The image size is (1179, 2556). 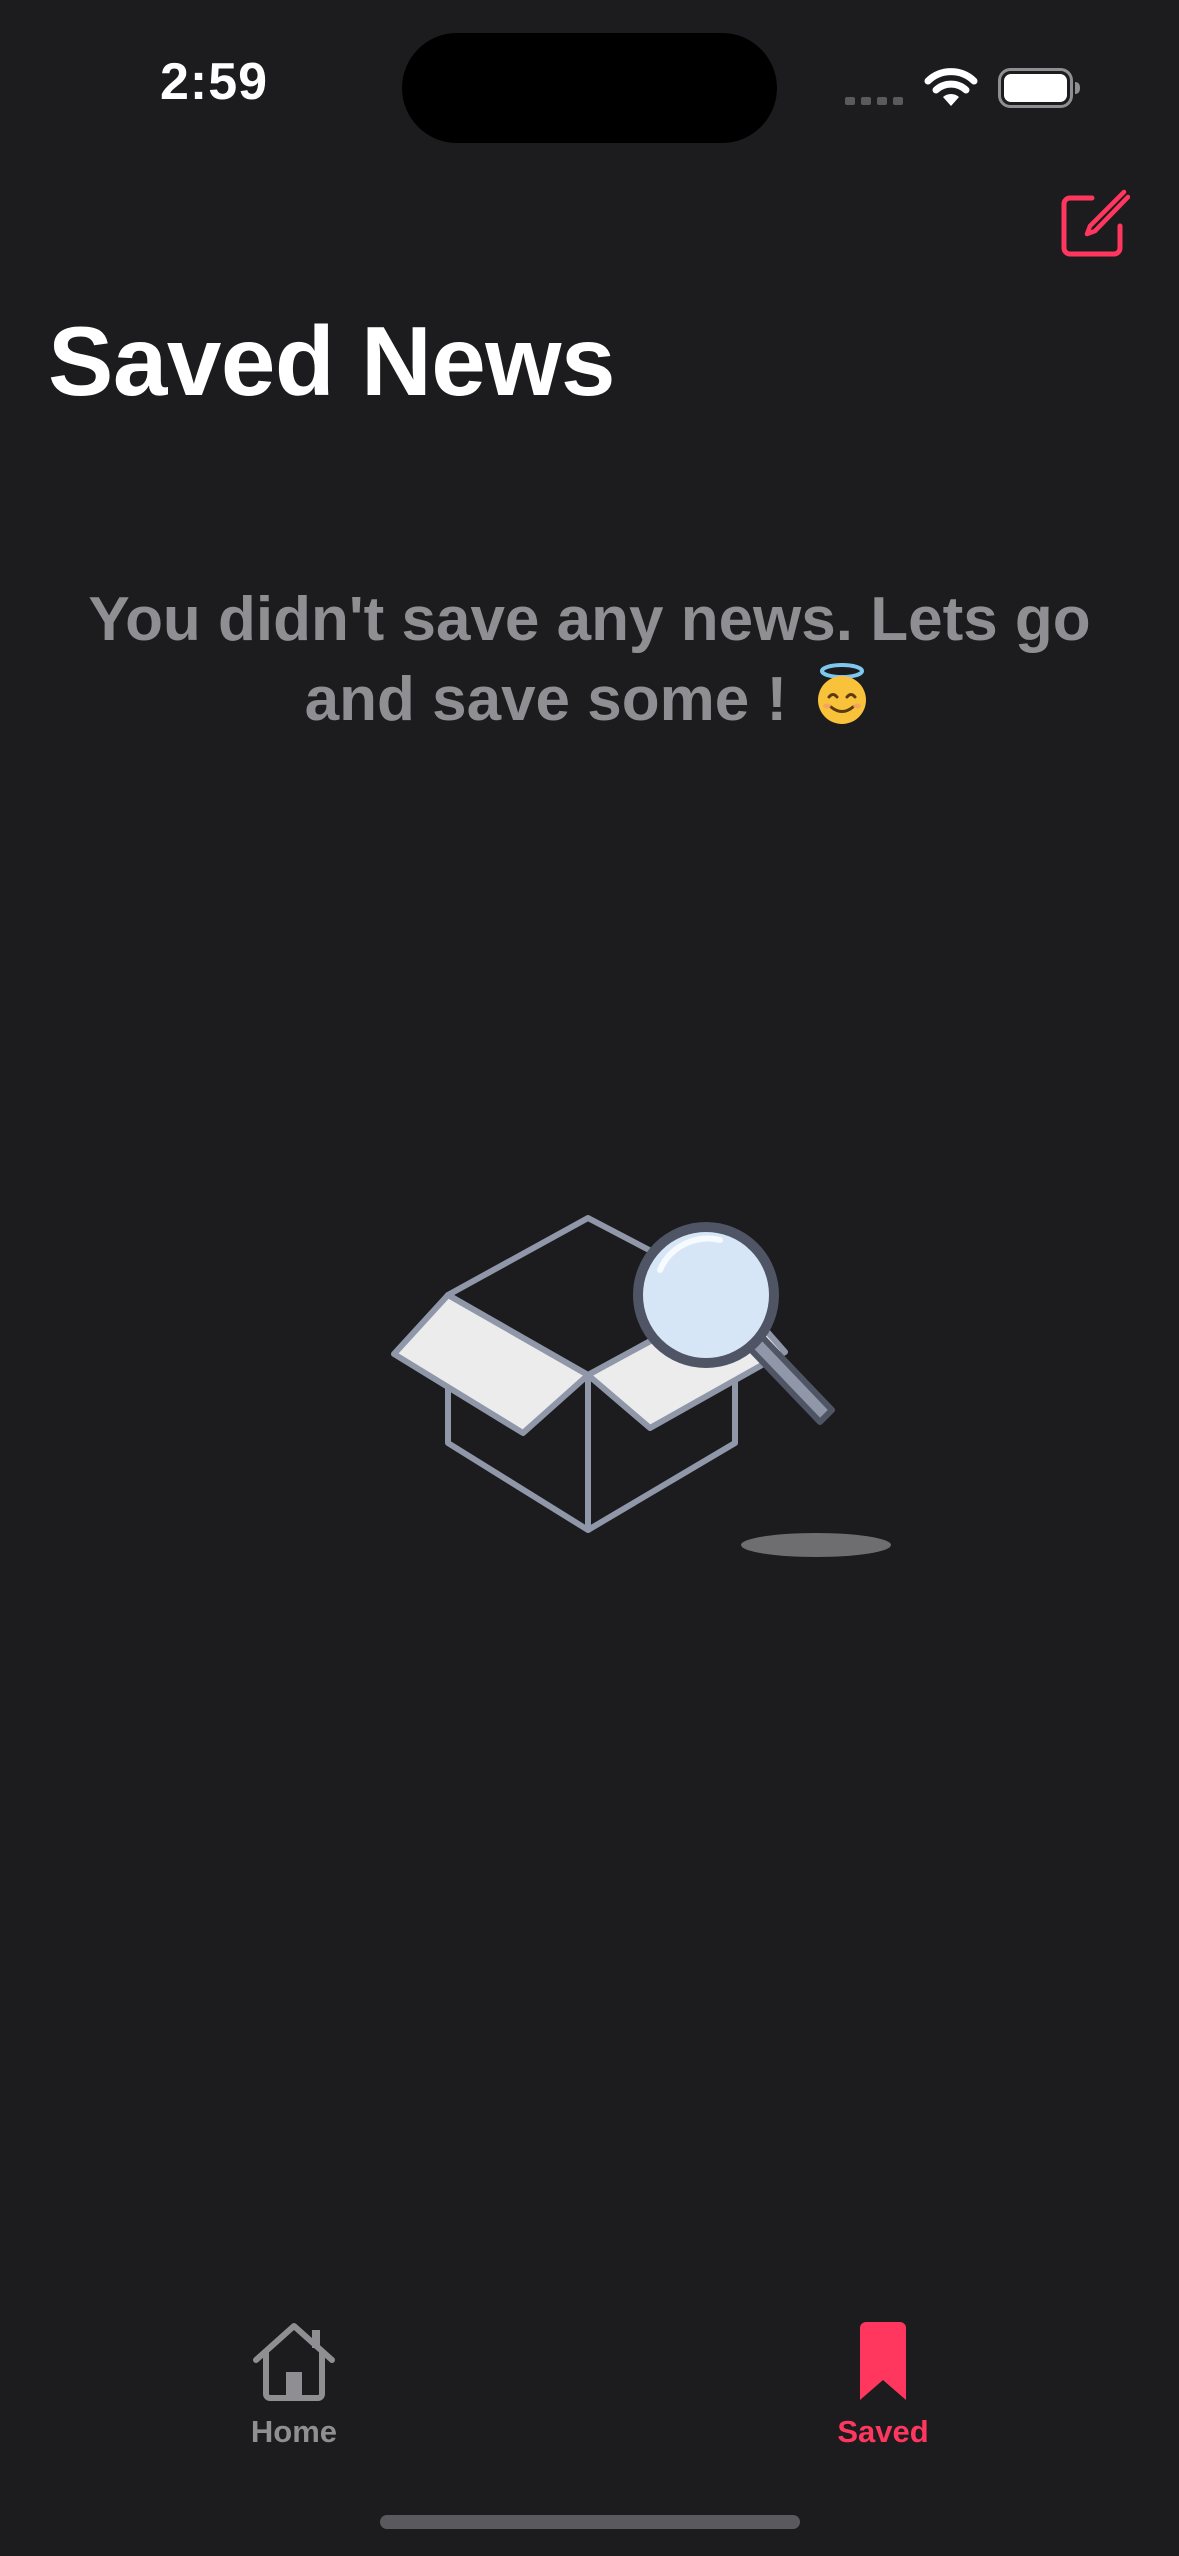 I want to click on bookmark-icon, so click(x=883, y=2361).